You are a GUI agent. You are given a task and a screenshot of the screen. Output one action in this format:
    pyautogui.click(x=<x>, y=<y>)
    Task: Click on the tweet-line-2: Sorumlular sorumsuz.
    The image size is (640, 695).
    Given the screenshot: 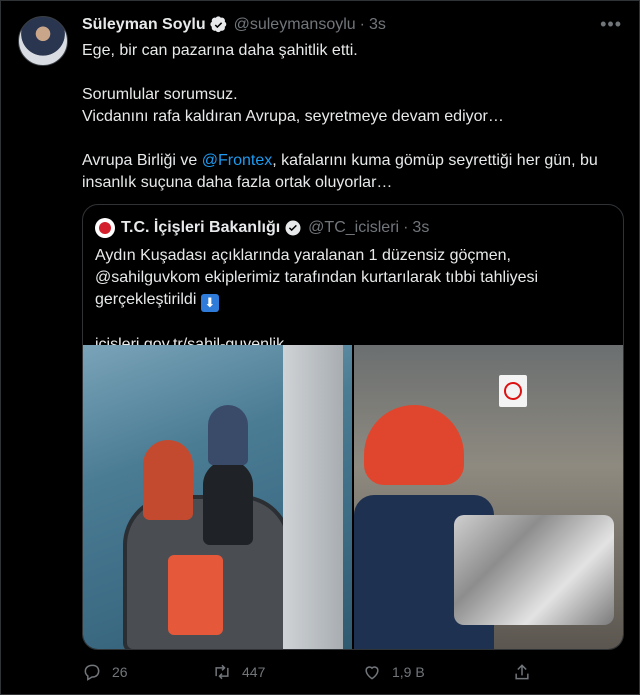 What is the action you would take?
    pyautogui.click(x=160, y=94)
    